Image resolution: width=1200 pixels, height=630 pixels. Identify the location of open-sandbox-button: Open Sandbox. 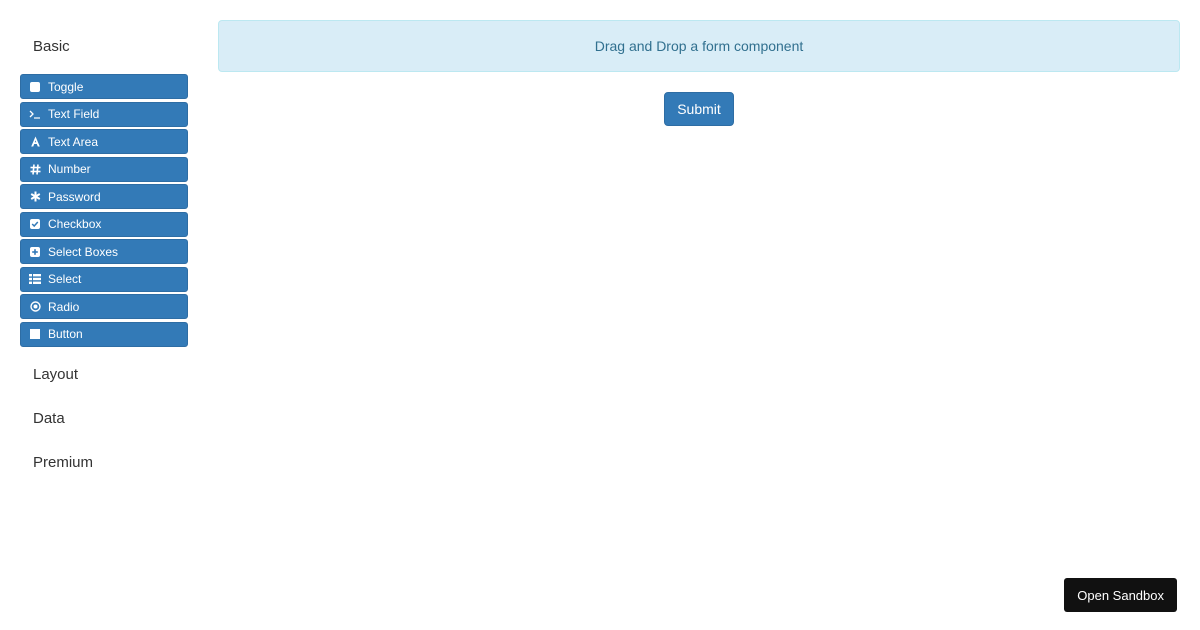
(1120, 595).